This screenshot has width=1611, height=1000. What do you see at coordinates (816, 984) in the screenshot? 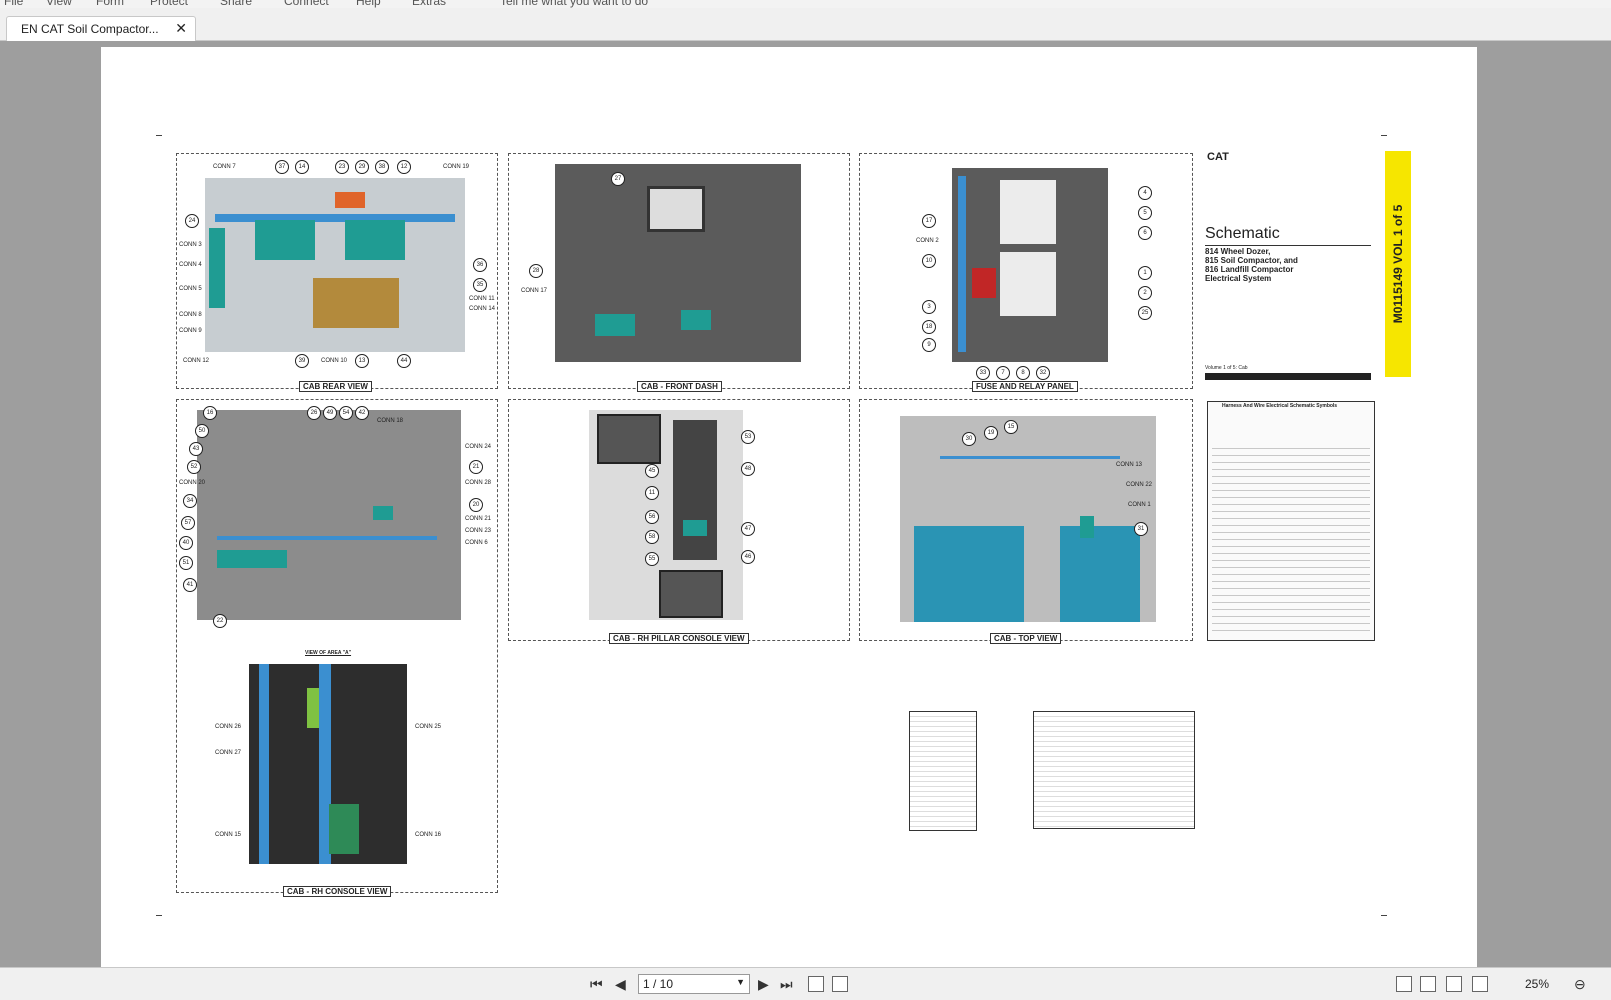
I see `fit-page-icon` at bounding box center [816, 984].